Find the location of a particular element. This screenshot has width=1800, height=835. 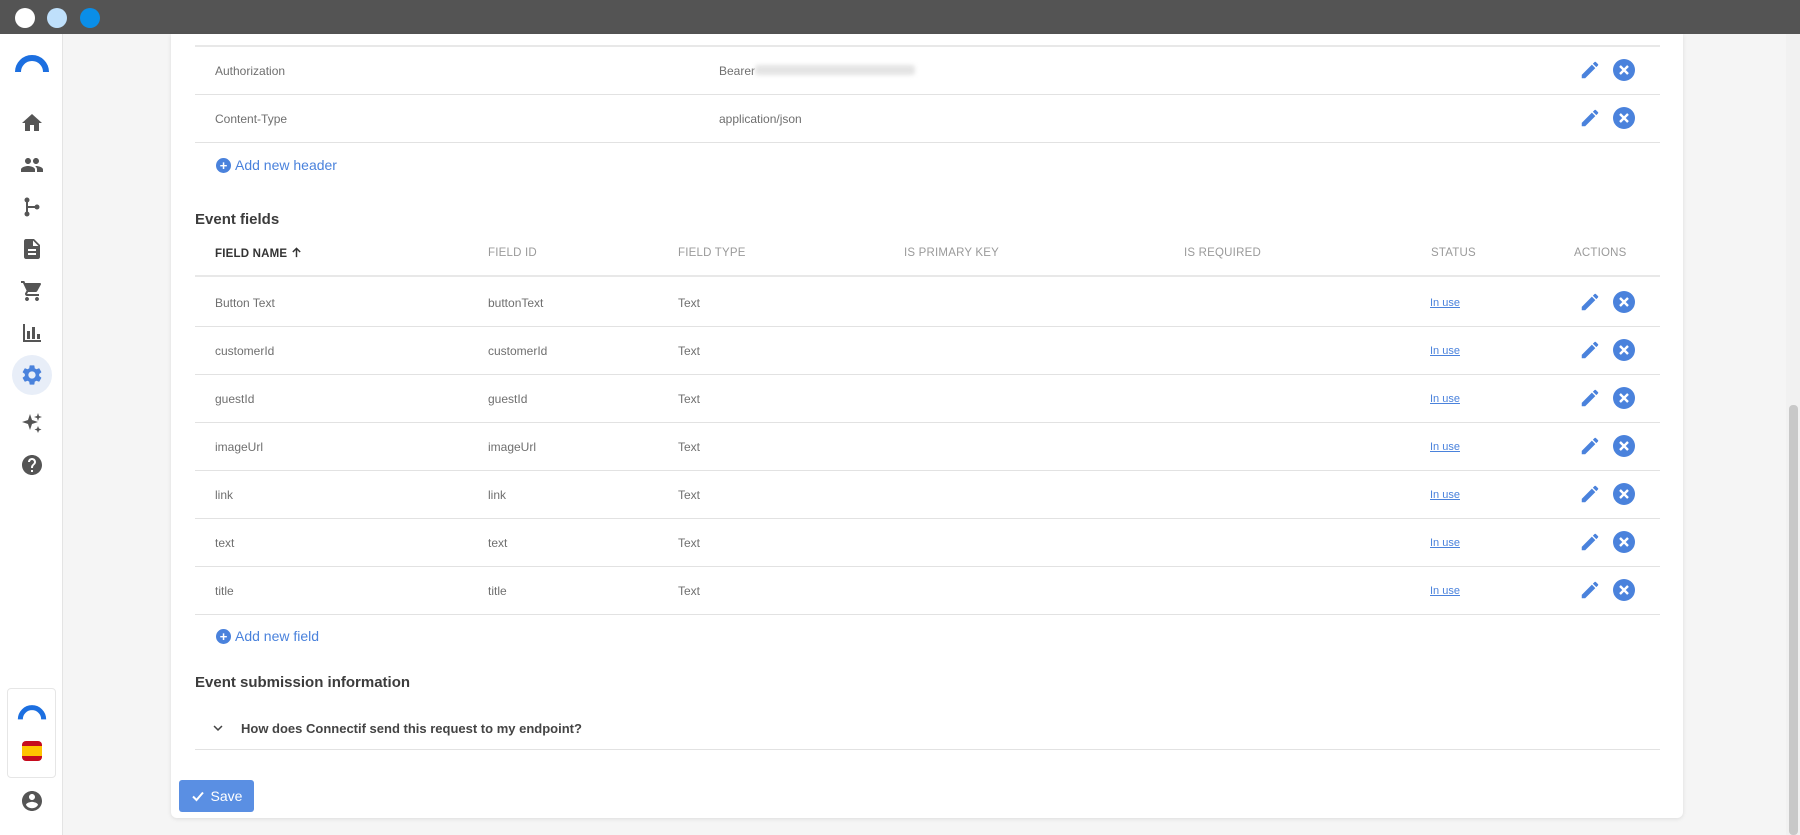

bar-chart-icon is located at coordinates (32, 333).